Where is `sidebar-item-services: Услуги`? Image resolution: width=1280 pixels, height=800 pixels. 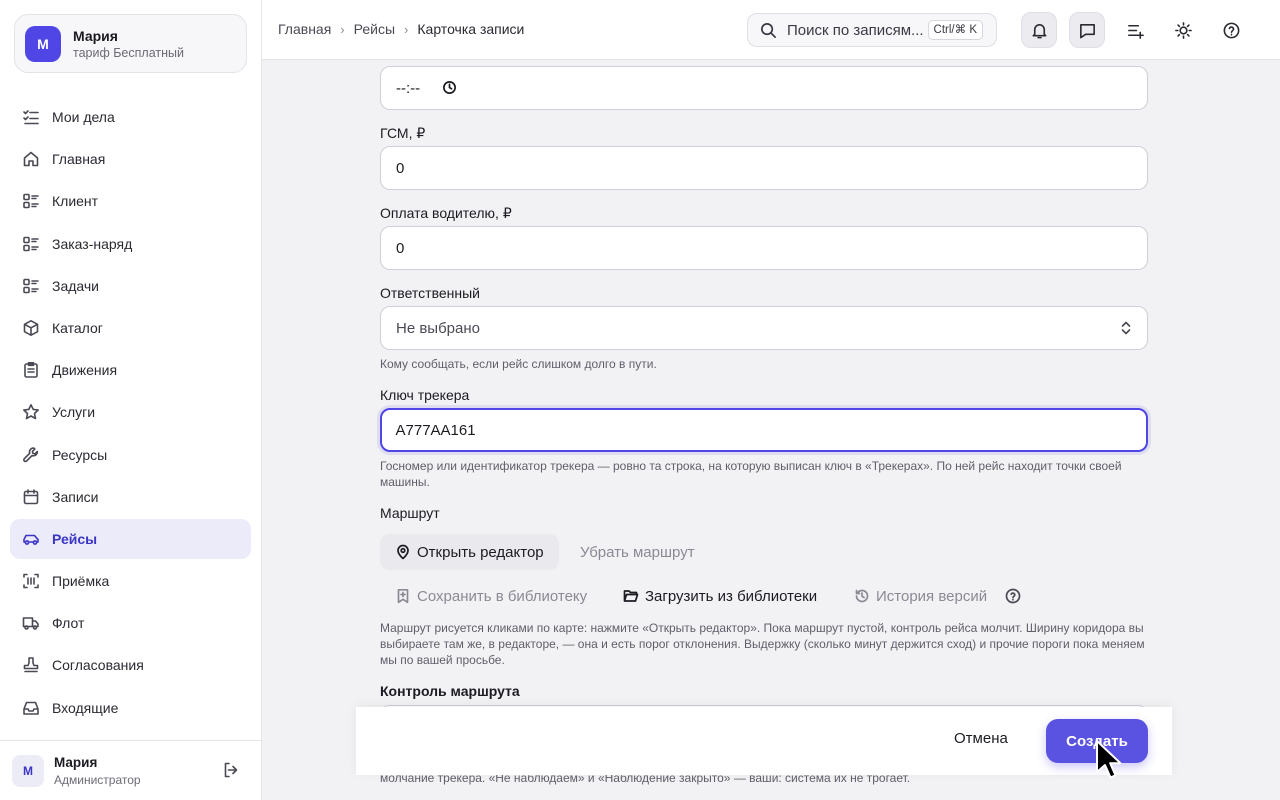 sidebar-item-services: Услуги is located at coordinates (130, 412).